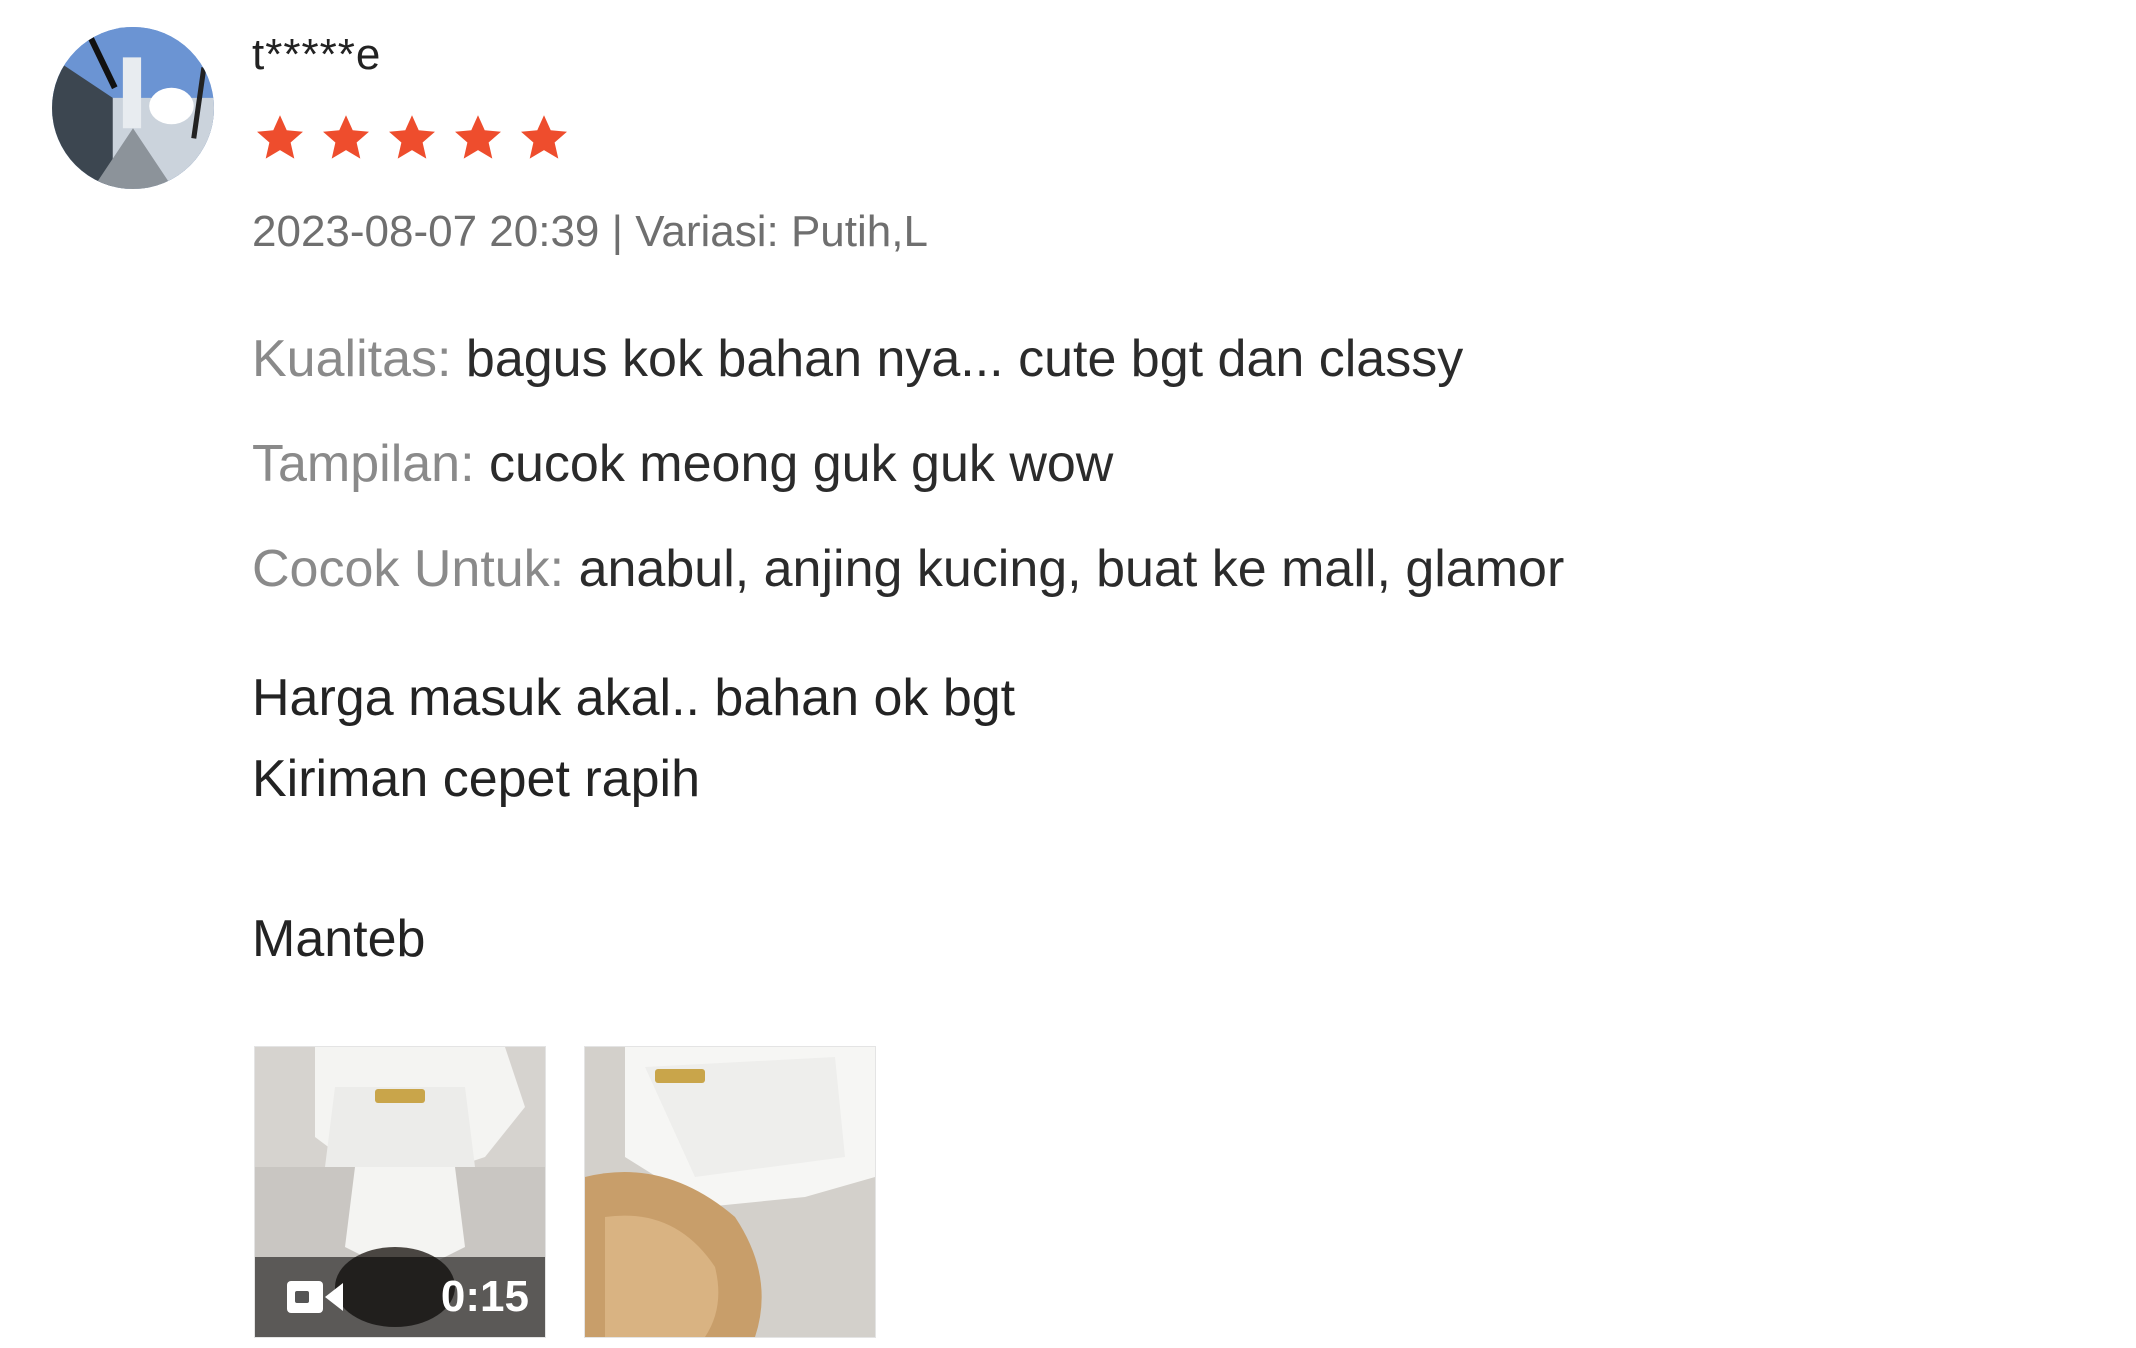 This screenshot has width=2136, height=1348. I want to click on reviewer-username: t*****e, so click(317, 54).